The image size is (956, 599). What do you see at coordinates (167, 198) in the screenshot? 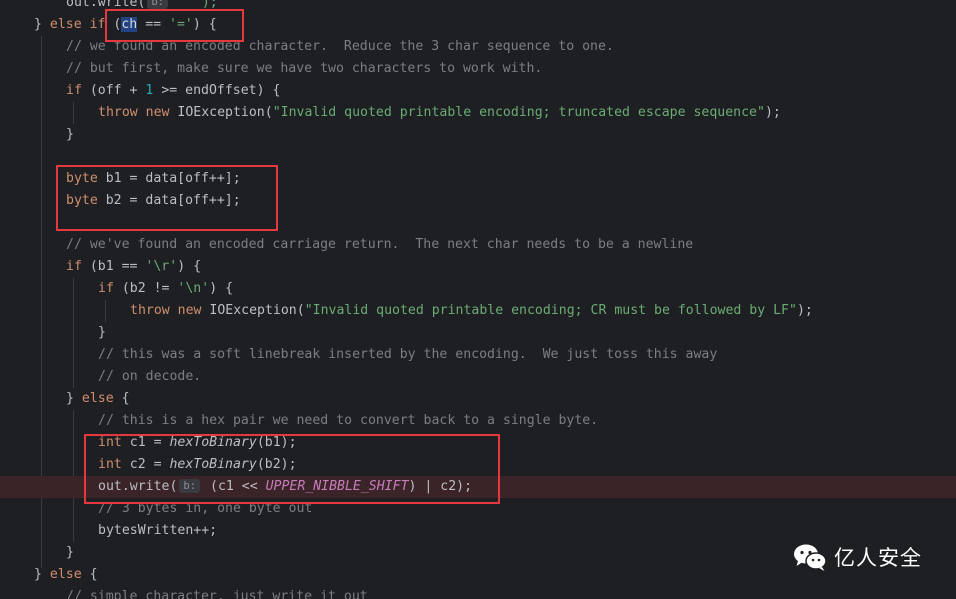
I see `annotation-box-byte-reads` at bounding box center [167, 198].